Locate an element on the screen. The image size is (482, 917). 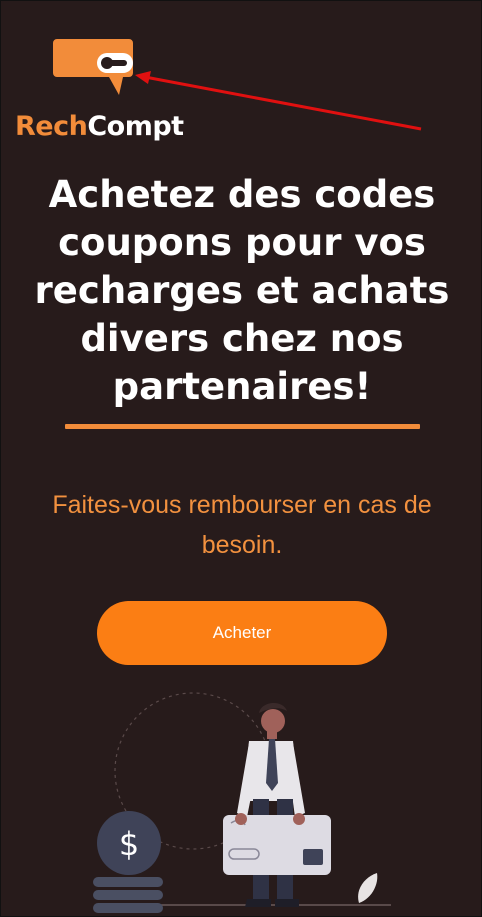
coin-symbol: $ is located at coordinates (129, 844).